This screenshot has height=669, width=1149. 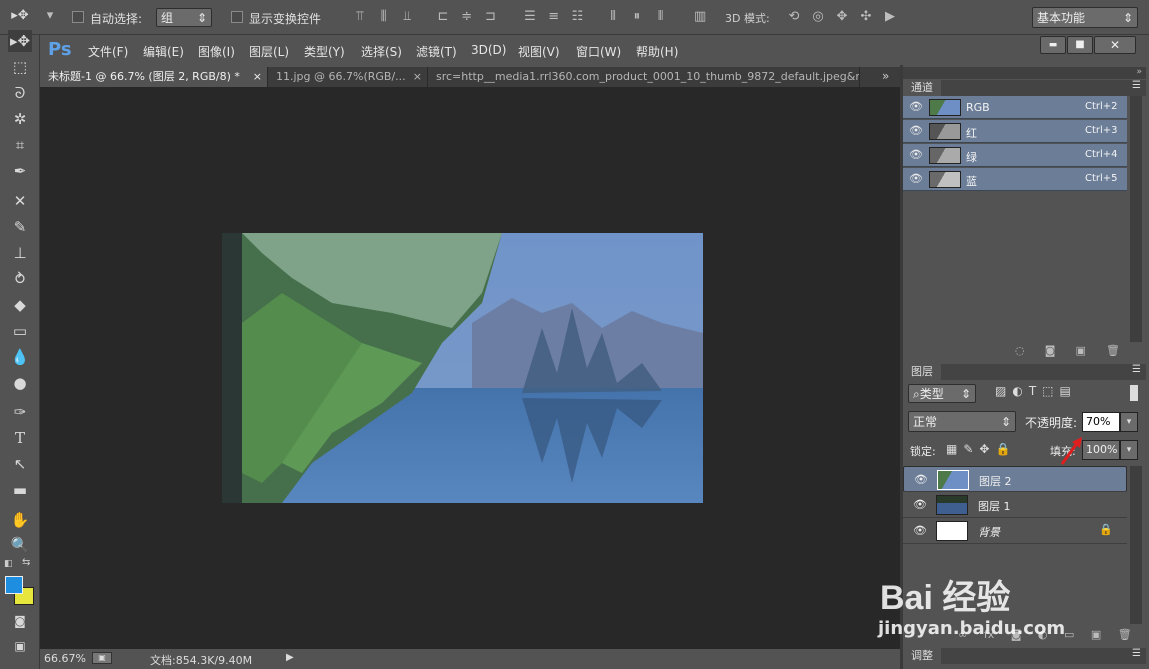 What do you see at coordinates (942, 393) in the screenshot?
I see `layer-filter-dropdown: ⌕类型 ⇕` at bounding box center [942, 393].